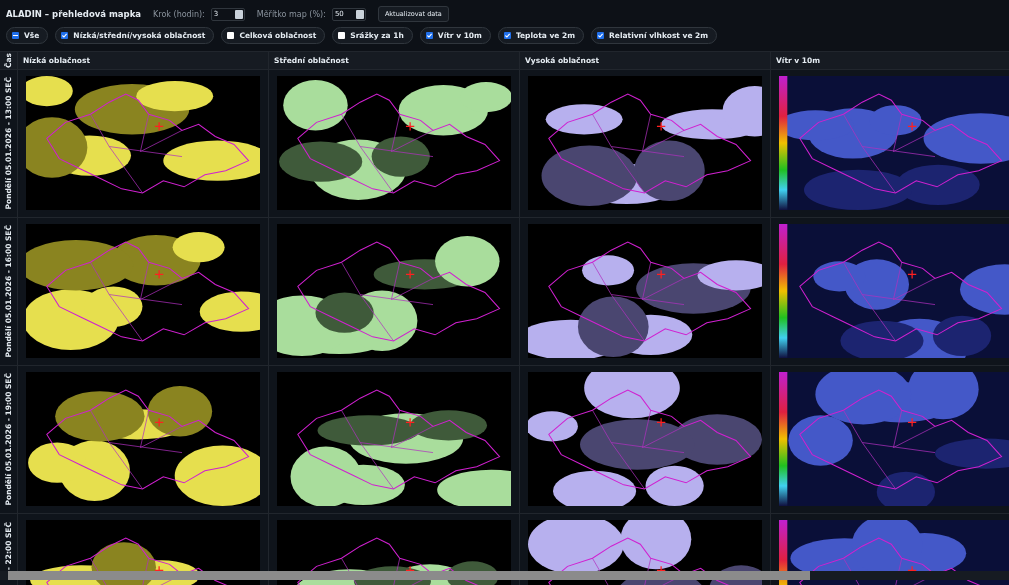 The image size is (1009, 585). Describe the element at coordinates (291, 14) in the screenshot. I see `scale-label: Měřítko map (%):` at that location.